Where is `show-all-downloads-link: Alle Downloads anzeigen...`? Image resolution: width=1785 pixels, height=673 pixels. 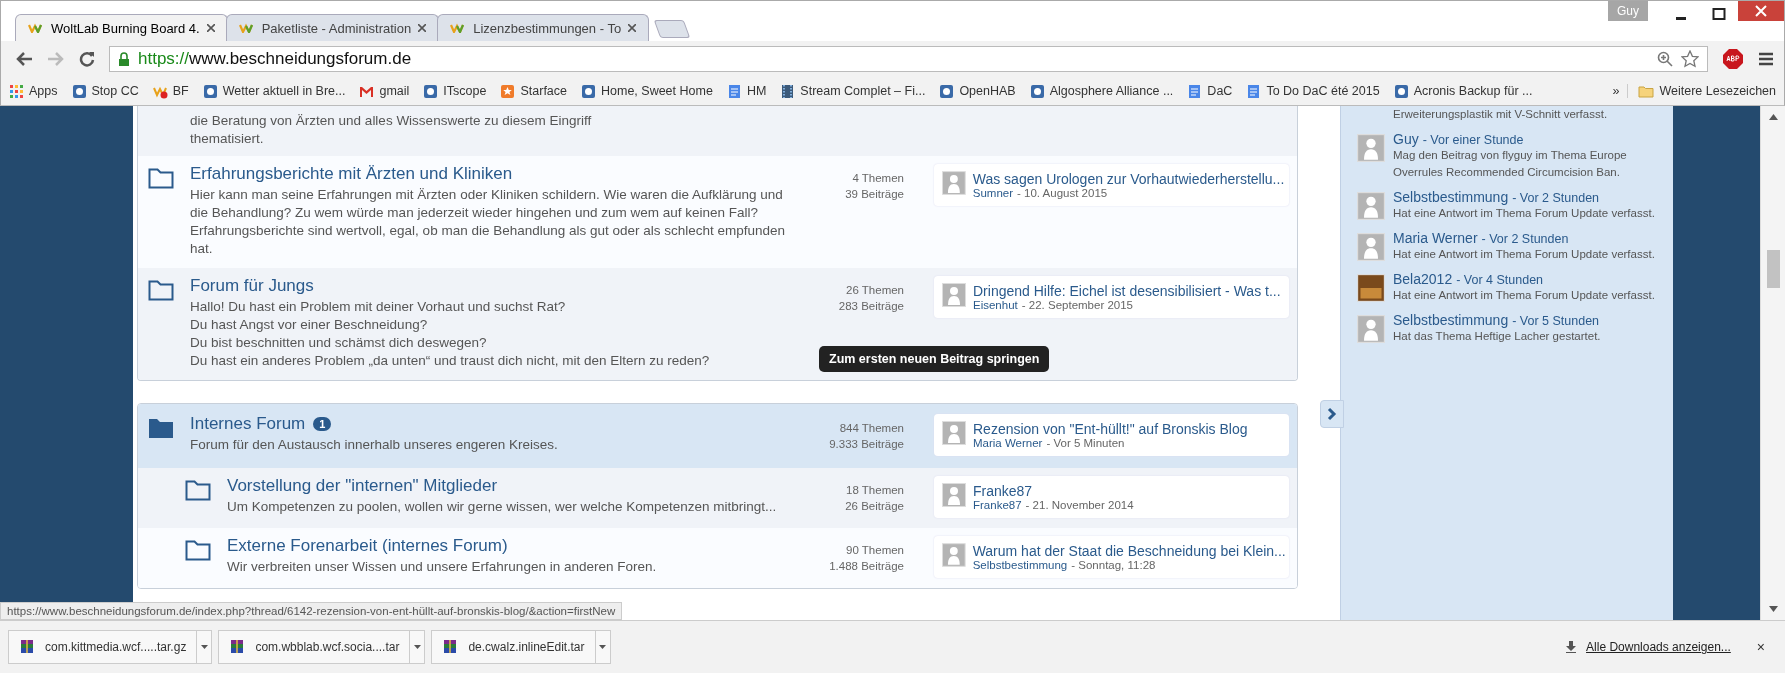
show-all-downloads-link: Alle Downloads anzeigen... is located at coordinates (1658, 647).